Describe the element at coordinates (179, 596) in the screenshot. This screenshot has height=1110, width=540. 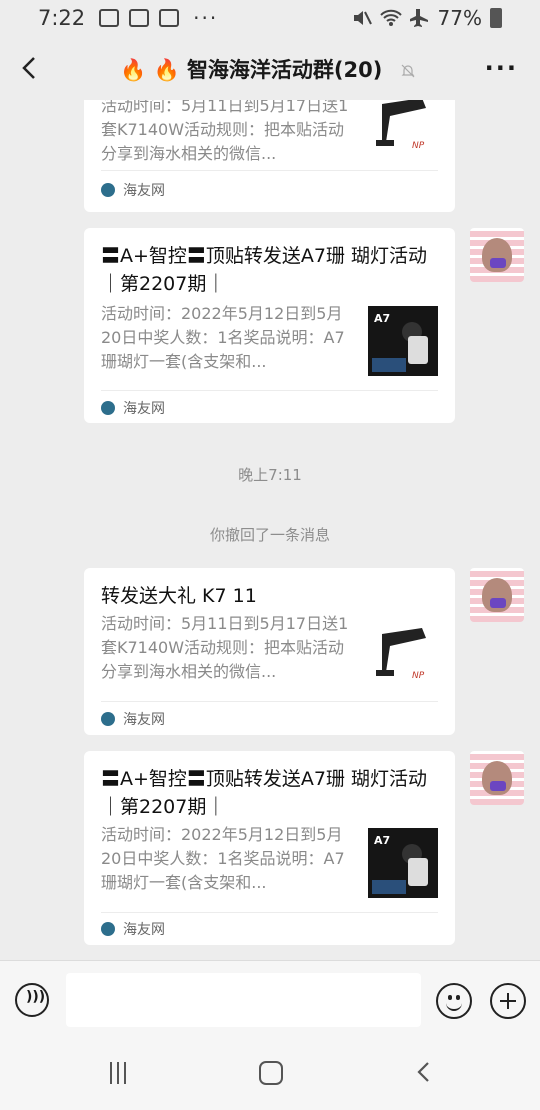
I see `card-title: 转发送大礼 K7 11` at that location.